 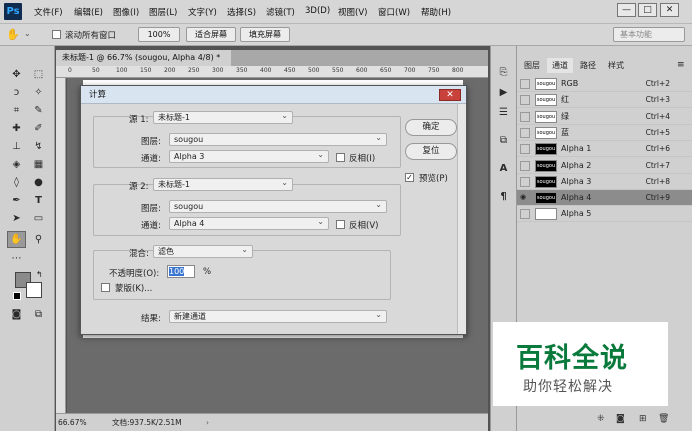 What do you see at coordinates (461, 219) in the screenshot?
I see `dialog-scrollbar` at bounding box center [461, 219].